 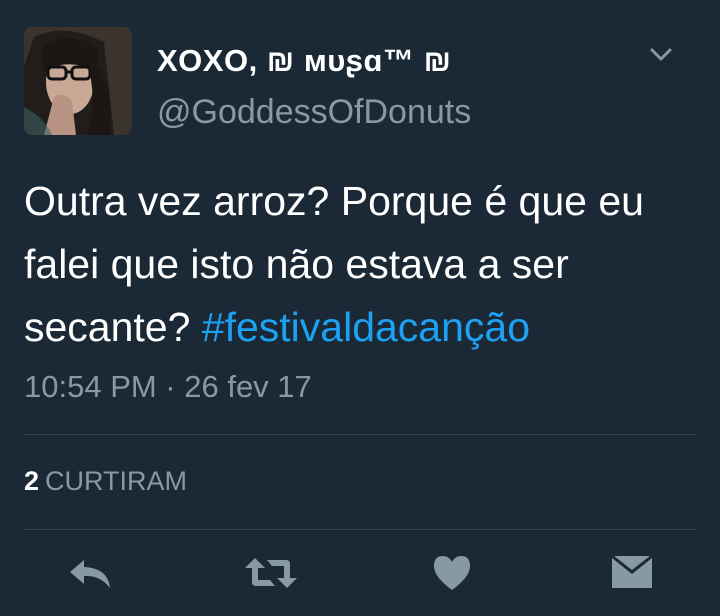 I want to click on envelope-icon, so click(x=632, y=572).